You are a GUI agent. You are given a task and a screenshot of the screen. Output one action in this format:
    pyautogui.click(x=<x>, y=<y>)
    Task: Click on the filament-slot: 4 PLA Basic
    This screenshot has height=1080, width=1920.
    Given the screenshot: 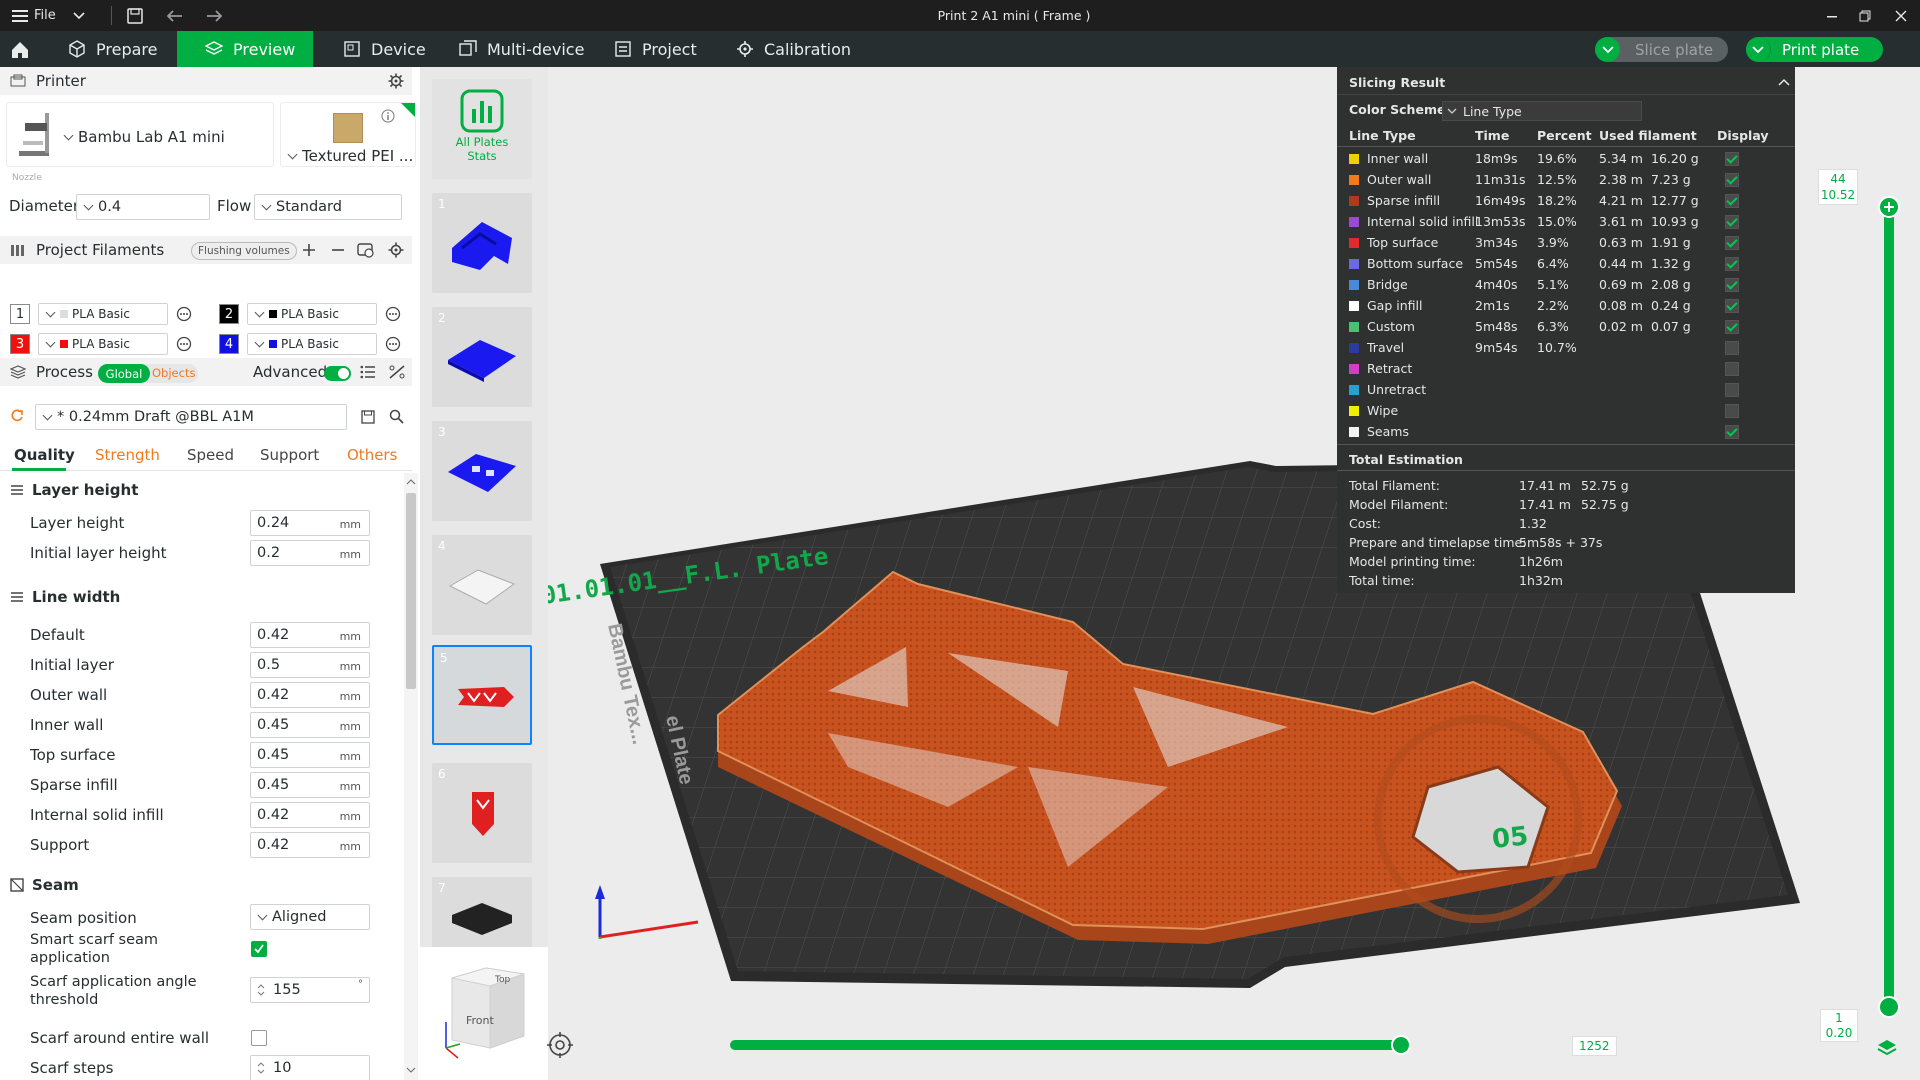 What is the action you would take?
    pyautogui.click(x=310, y=344)
    